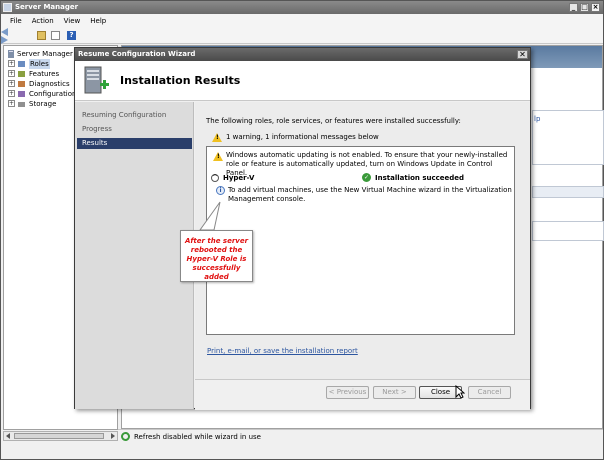 The width and height of the screenshot is (608, 464). What do you see at coordinates (595, 7) in the screenshot?
I see `close-button: ×` at bounding box center [595, 7].